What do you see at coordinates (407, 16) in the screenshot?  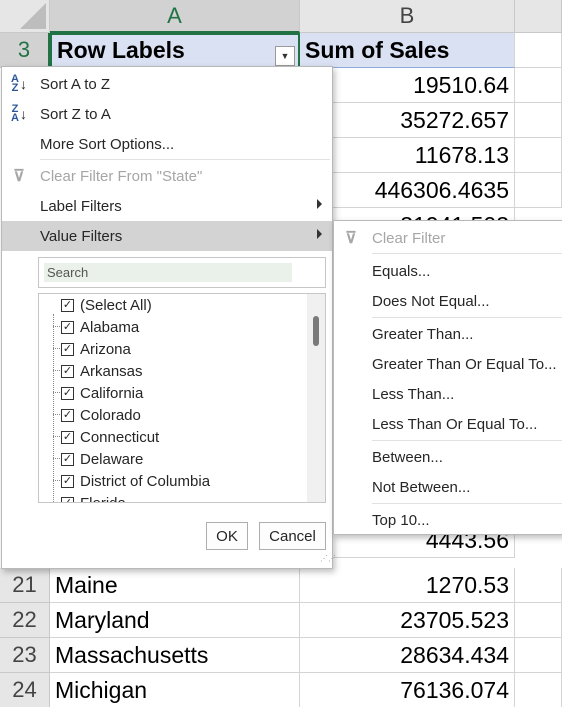 I see `column-header-b: B` at bounding box center [407, 16].